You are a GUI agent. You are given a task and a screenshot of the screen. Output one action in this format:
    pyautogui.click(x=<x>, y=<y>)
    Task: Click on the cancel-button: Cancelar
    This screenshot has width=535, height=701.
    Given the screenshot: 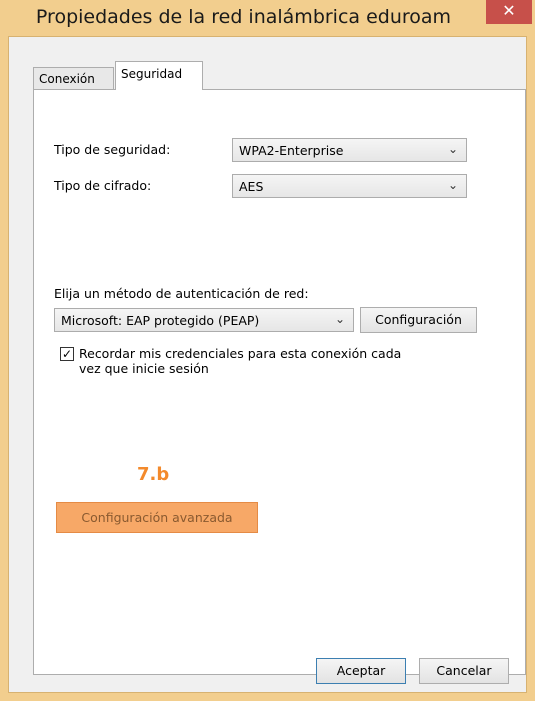 What is the action you would take?
    pyautogui.click(x=464, y=671)
    